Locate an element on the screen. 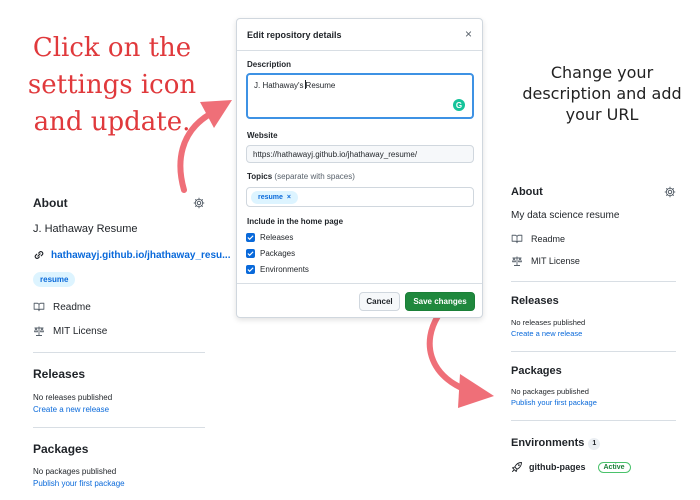 The width and height of the screenshot is (700, 500). website-label: Website is located at coordinates (262, 135).